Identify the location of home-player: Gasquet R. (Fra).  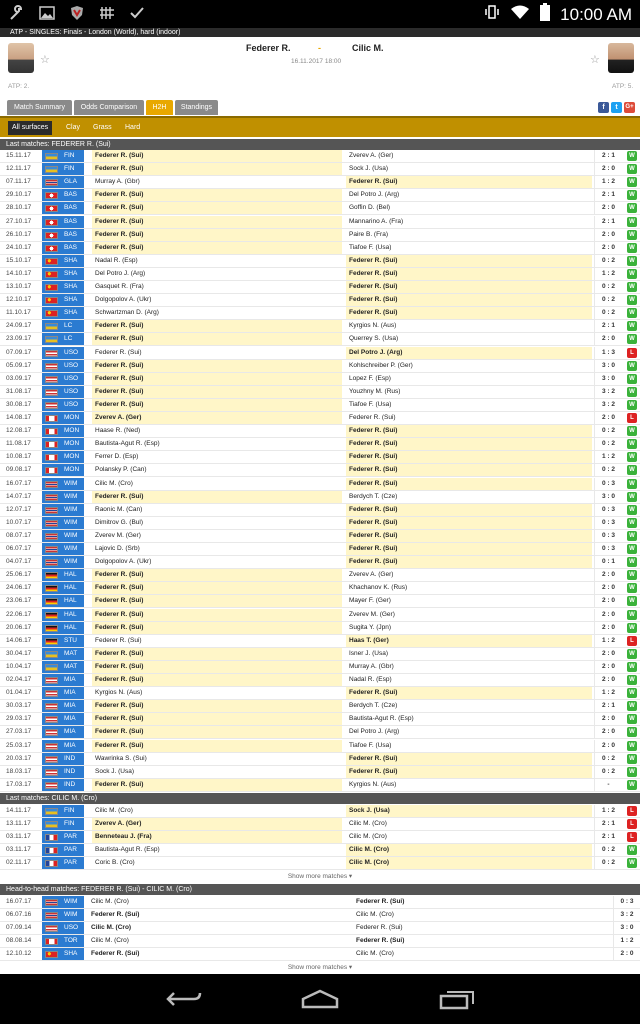
(217, 287).